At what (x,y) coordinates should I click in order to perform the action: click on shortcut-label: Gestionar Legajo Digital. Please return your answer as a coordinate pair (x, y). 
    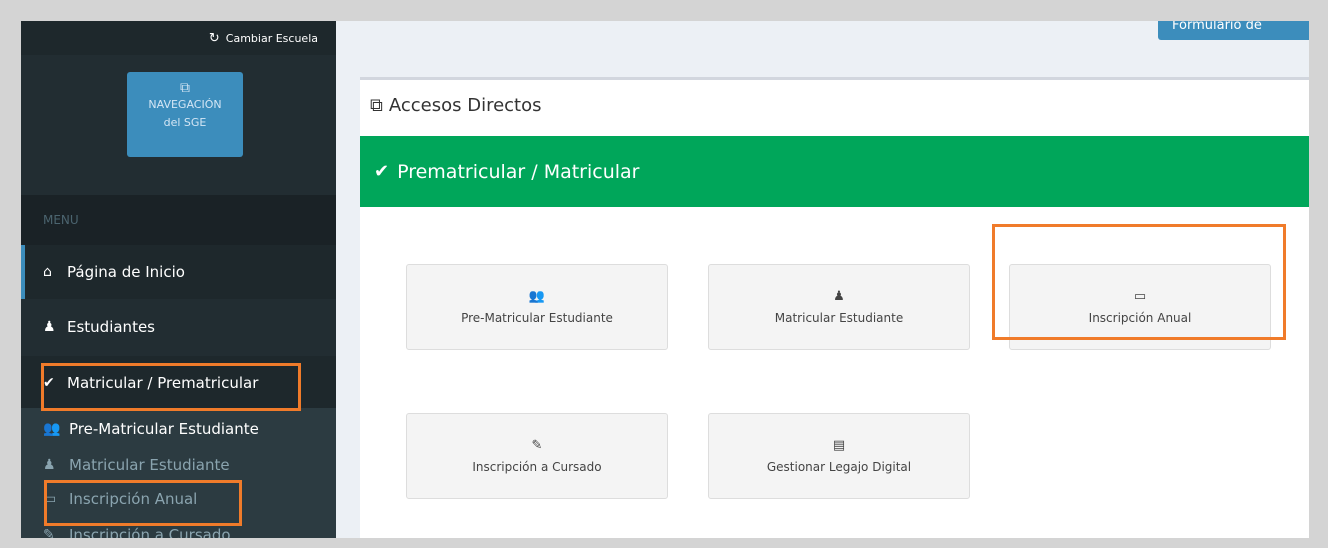
    Looking at the image, I should click on (839, 467).